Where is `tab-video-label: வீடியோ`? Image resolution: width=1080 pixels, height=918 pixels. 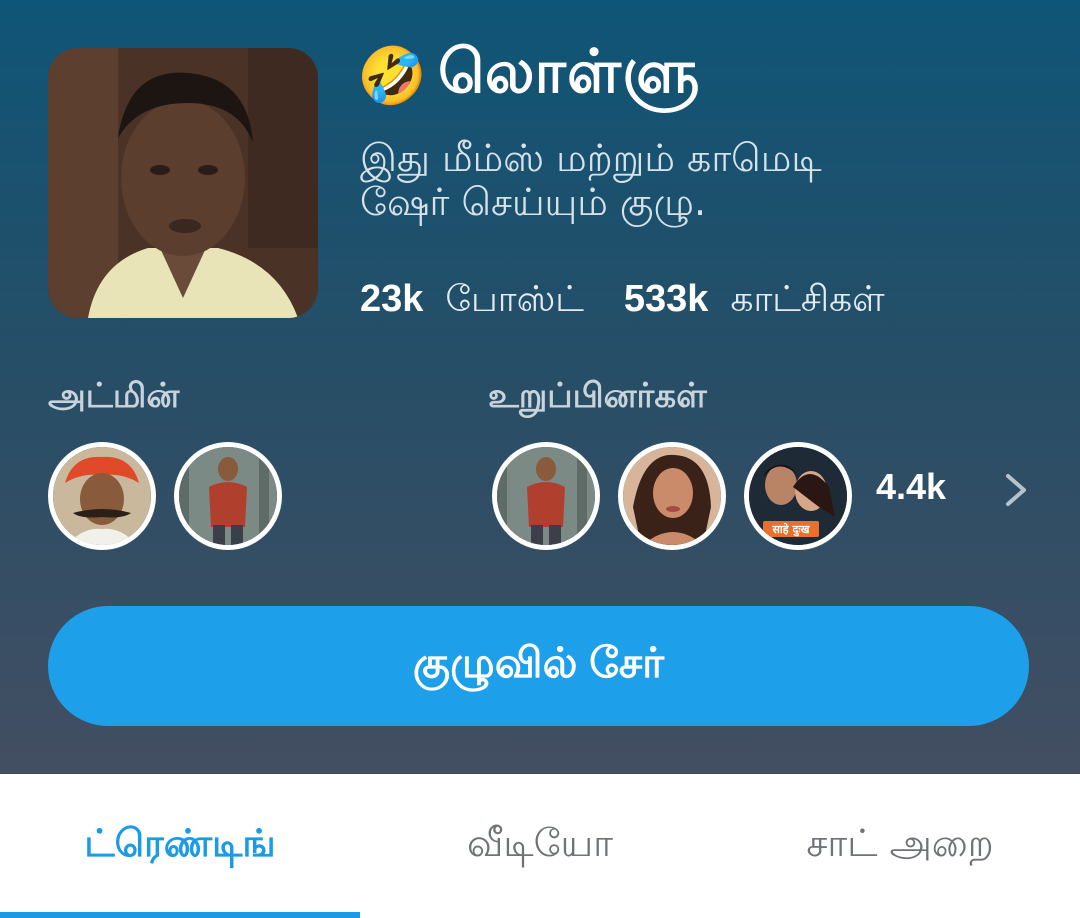
tab-video-label: வீடியோ is located at coordinates (540, 843).